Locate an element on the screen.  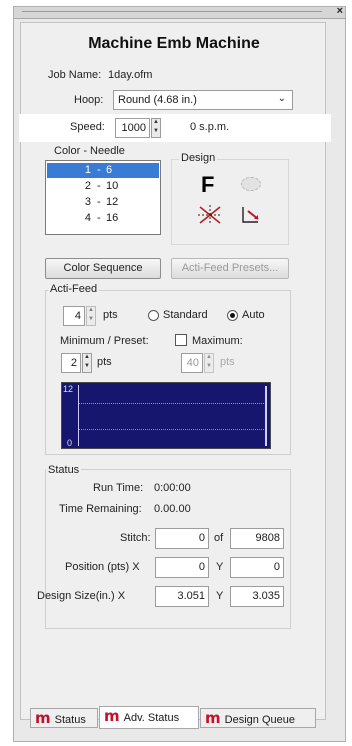
job-name-label: Job Name: is located at coordinates (75, 75).